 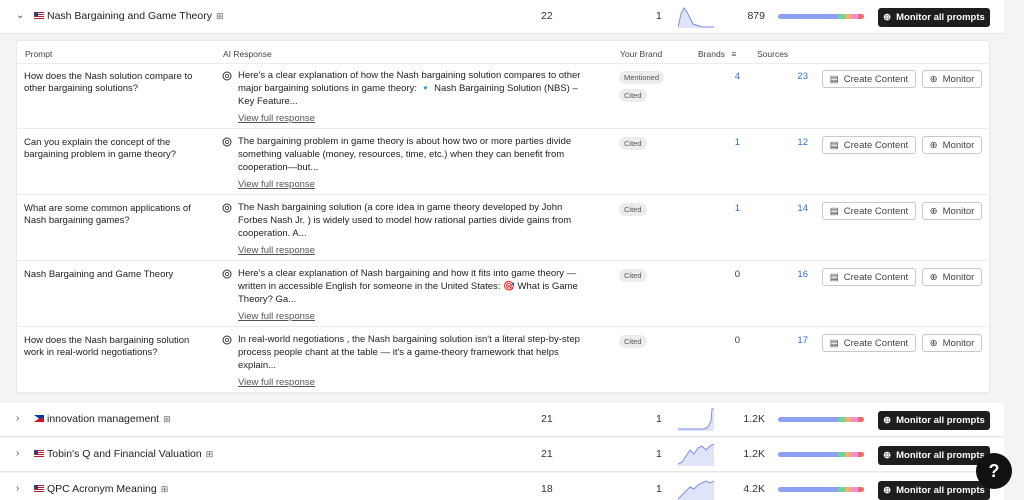 I want to click on topic-name: innovation management ⊞, so click(x=109, y=419).